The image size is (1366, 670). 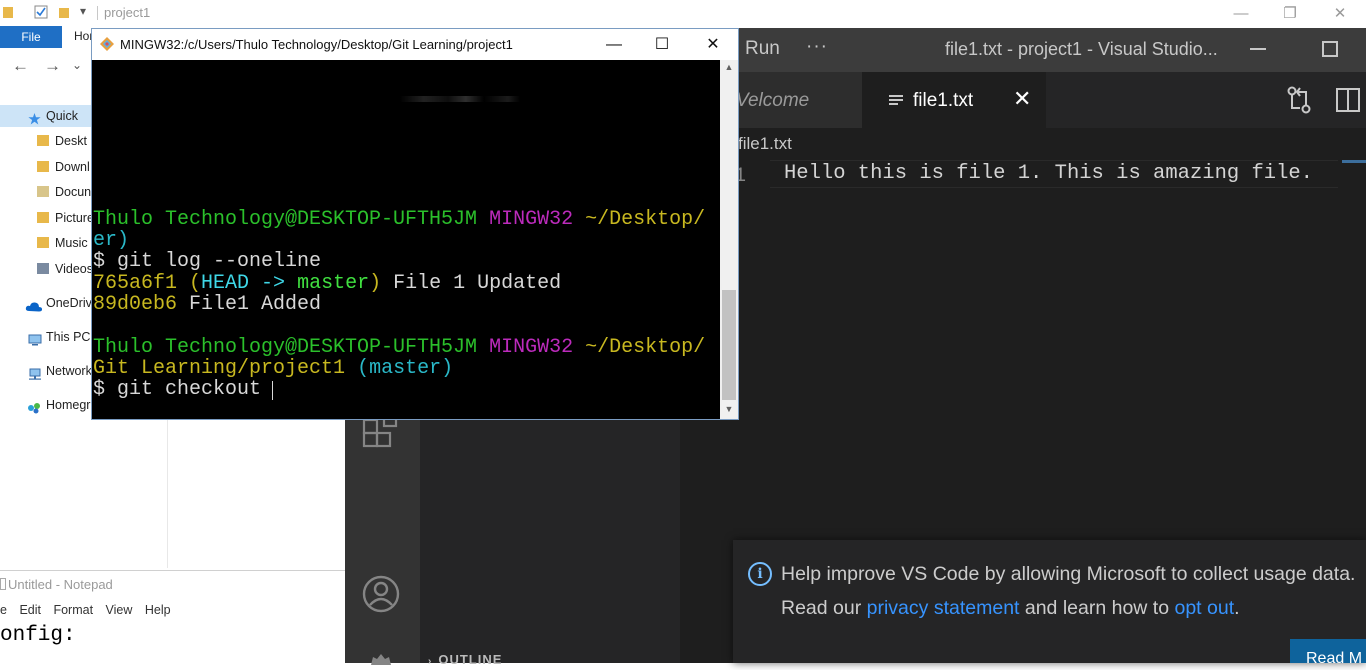 I want to click on documents-folder-icon, so click(x=43, y=191).